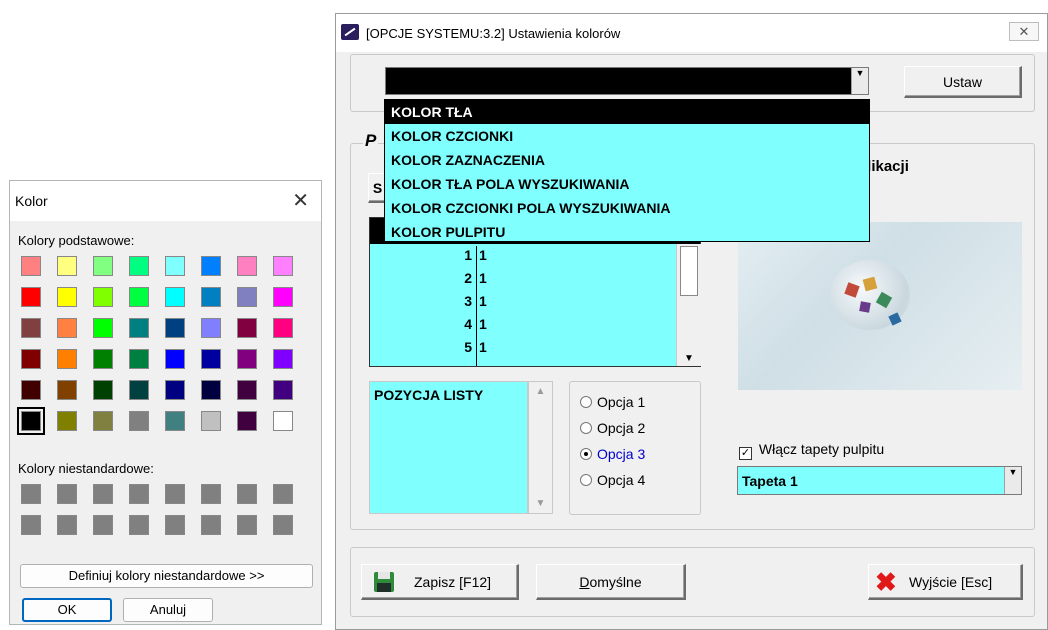  I want to click on color-dialog-titlebar: Kolor ✕, so click(165, 201).